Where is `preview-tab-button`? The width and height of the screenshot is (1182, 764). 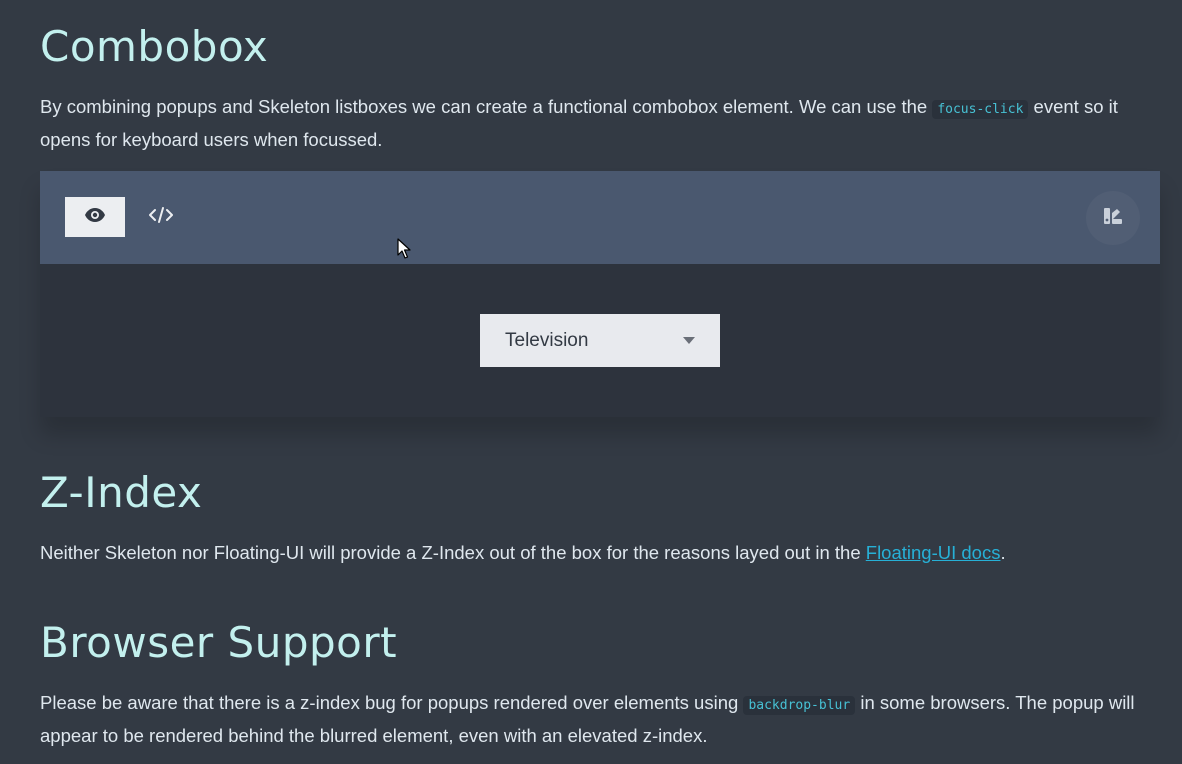 preview-tab-button is located at coordinates (95, 217).